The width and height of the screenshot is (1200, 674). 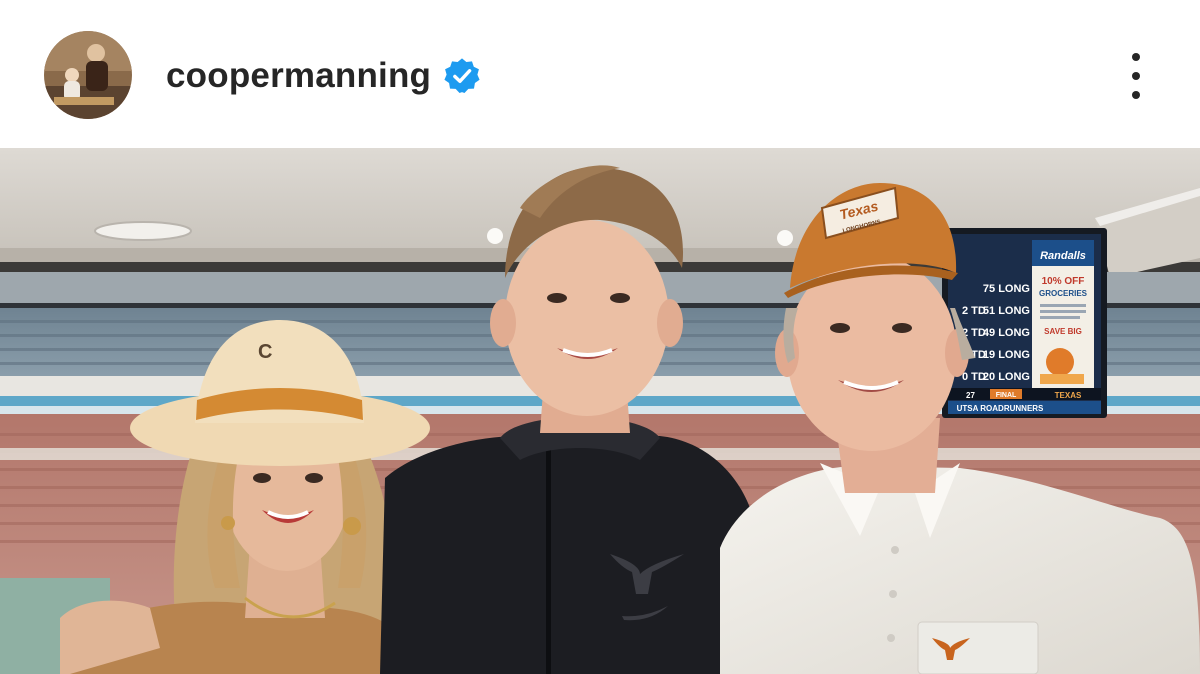 What do you see at coordinates (1006, 355) in the screenshot?
I see `stat-row: 19 LONG` at bounding box center [1006, 355].